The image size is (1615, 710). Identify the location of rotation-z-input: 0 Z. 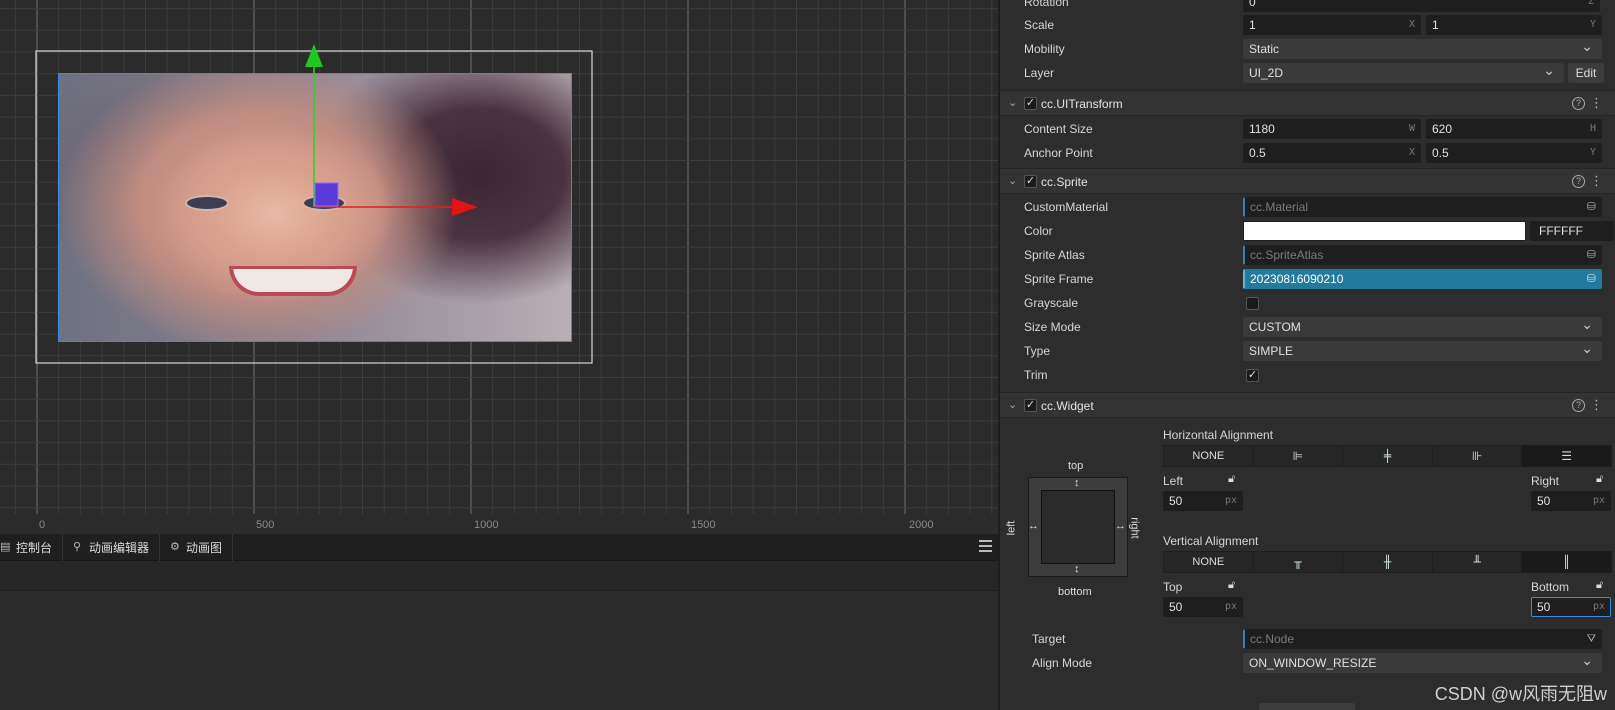
(1421, 6).